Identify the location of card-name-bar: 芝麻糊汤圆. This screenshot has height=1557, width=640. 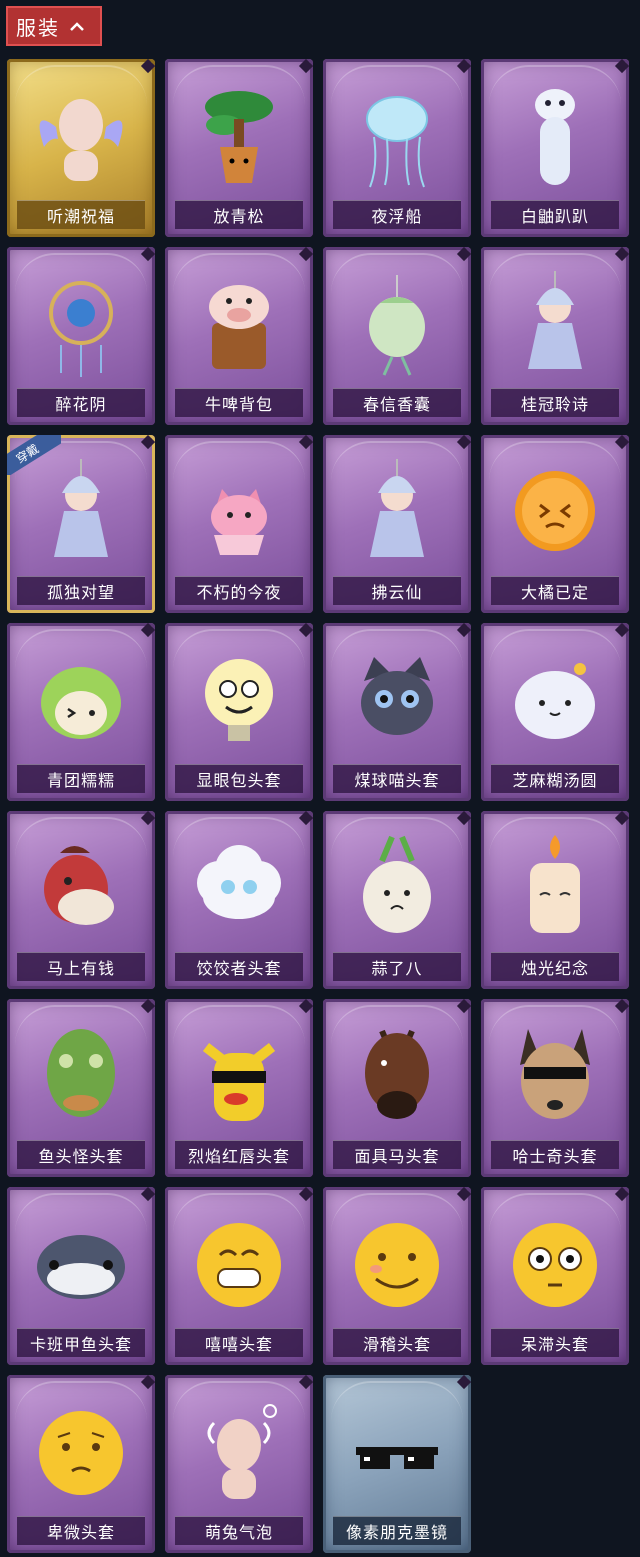
(555, 778).